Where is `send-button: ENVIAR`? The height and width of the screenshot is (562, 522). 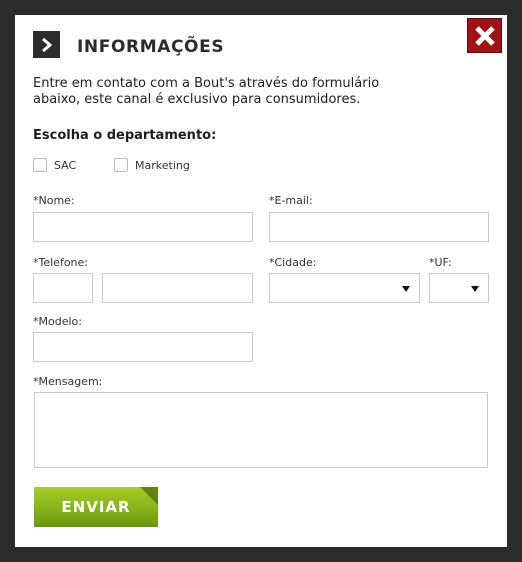
send-button: ENVIAR is located at coordinates (96, 507).